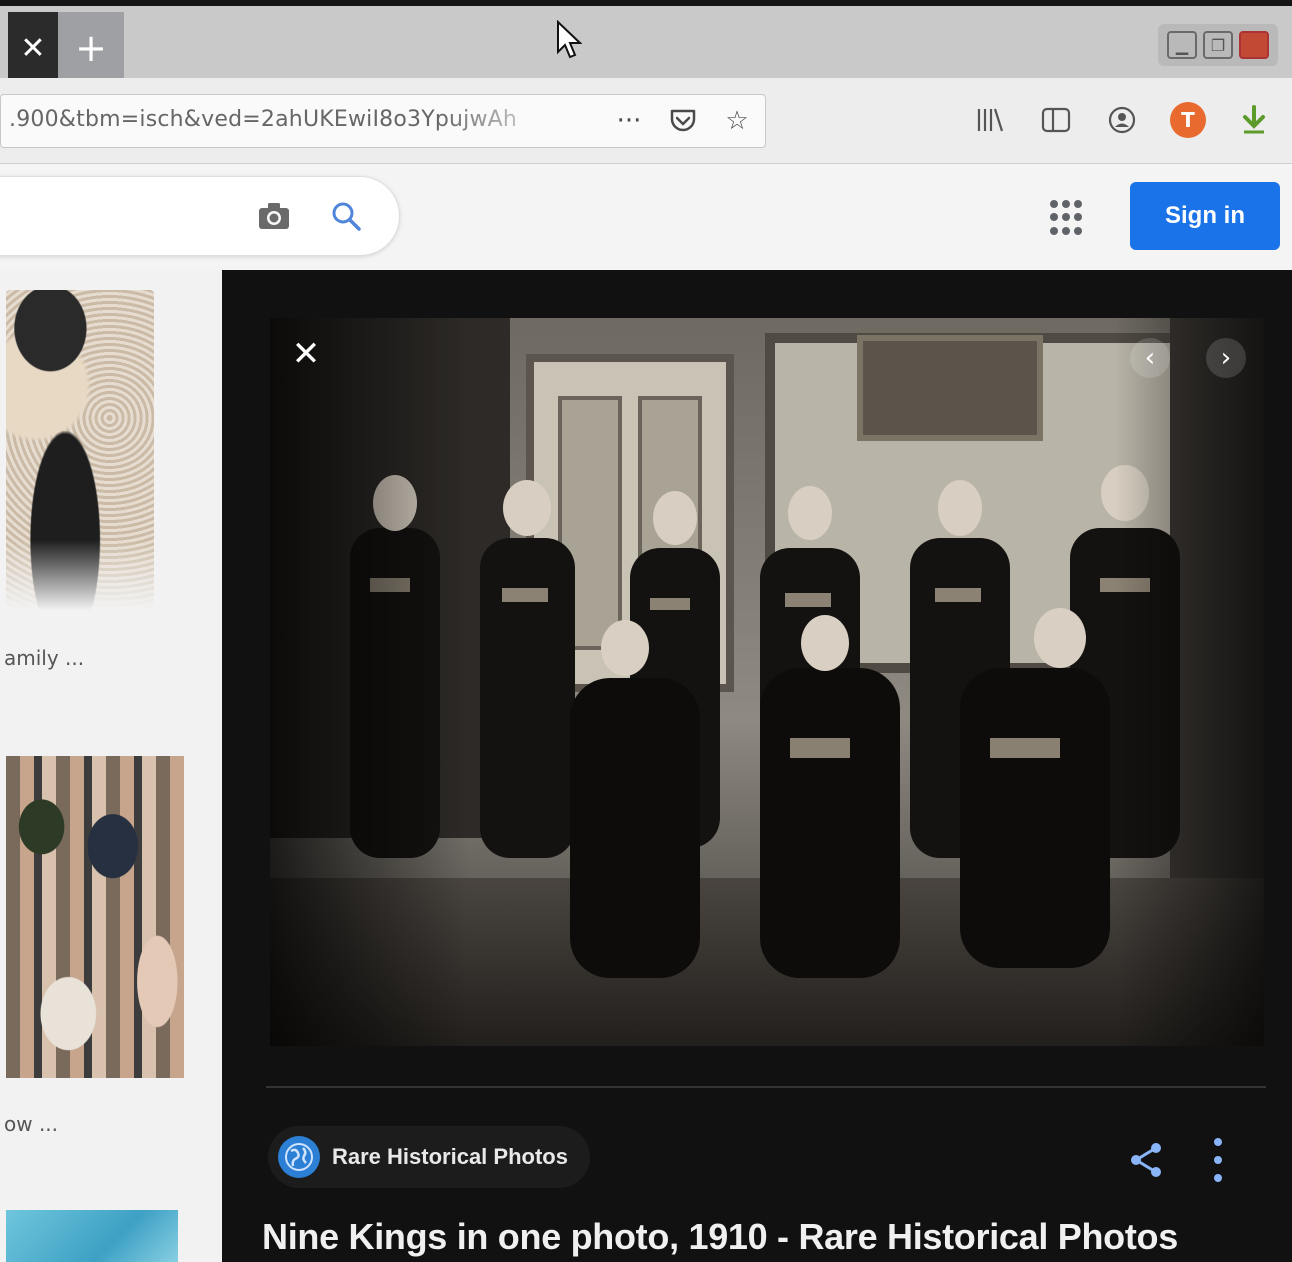 The width and height of the screenshot is (1292, 1262). What do you see at coordinates (33, 48) in the screenshot?
I see `tab-close-button: ✕` at bounding box center [33, 48].